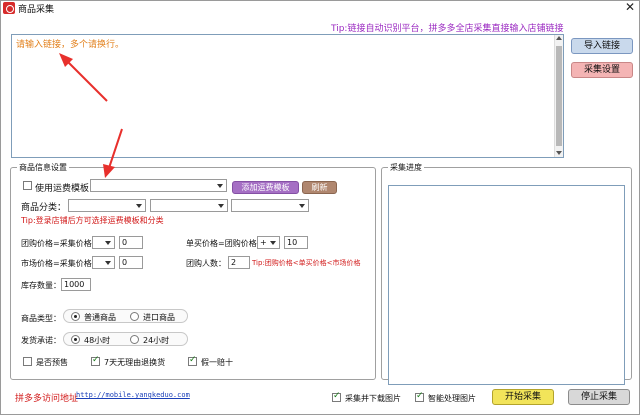 This screenshot has width=640, height=415. Describe the element at coordinates (109, 171) in the screenshot. I see `arrow-head-info-group` at that location.